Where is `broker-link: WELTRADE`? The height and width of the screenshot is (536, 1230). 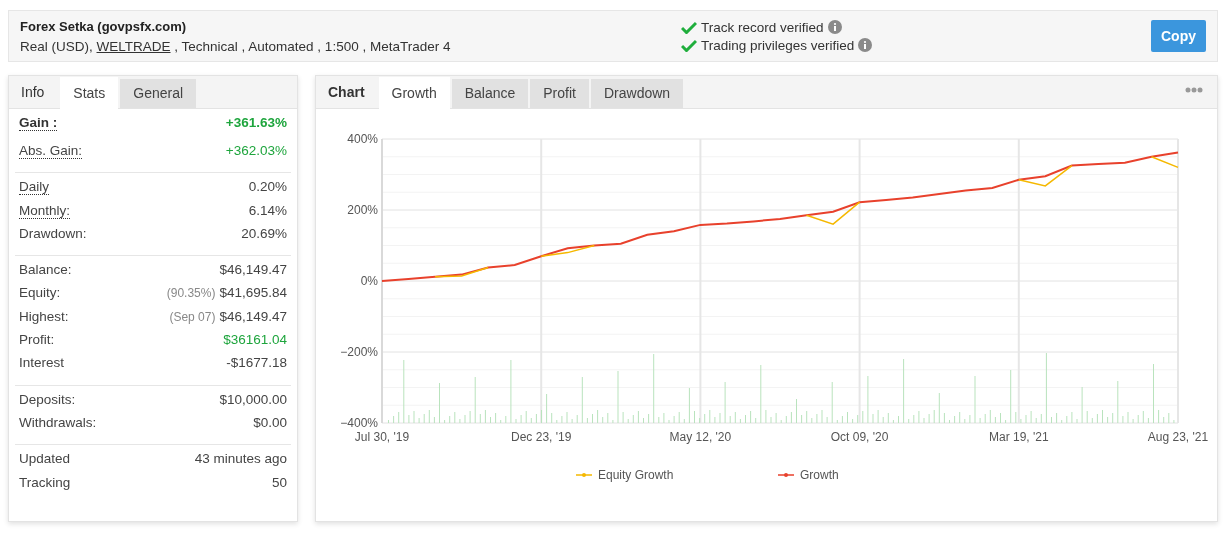
broker-link: WELTRADE is located at coordinates (133, 46).